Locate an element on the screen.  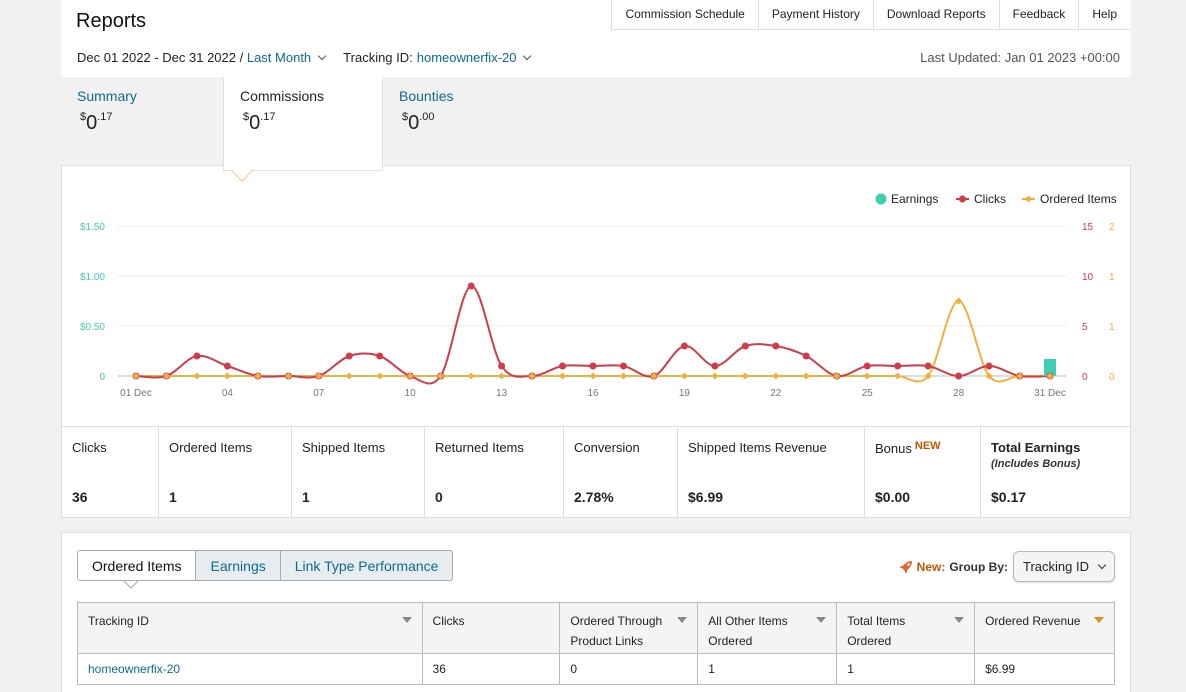
metric-label: Ordered Items is located at coordinates (211, 447).